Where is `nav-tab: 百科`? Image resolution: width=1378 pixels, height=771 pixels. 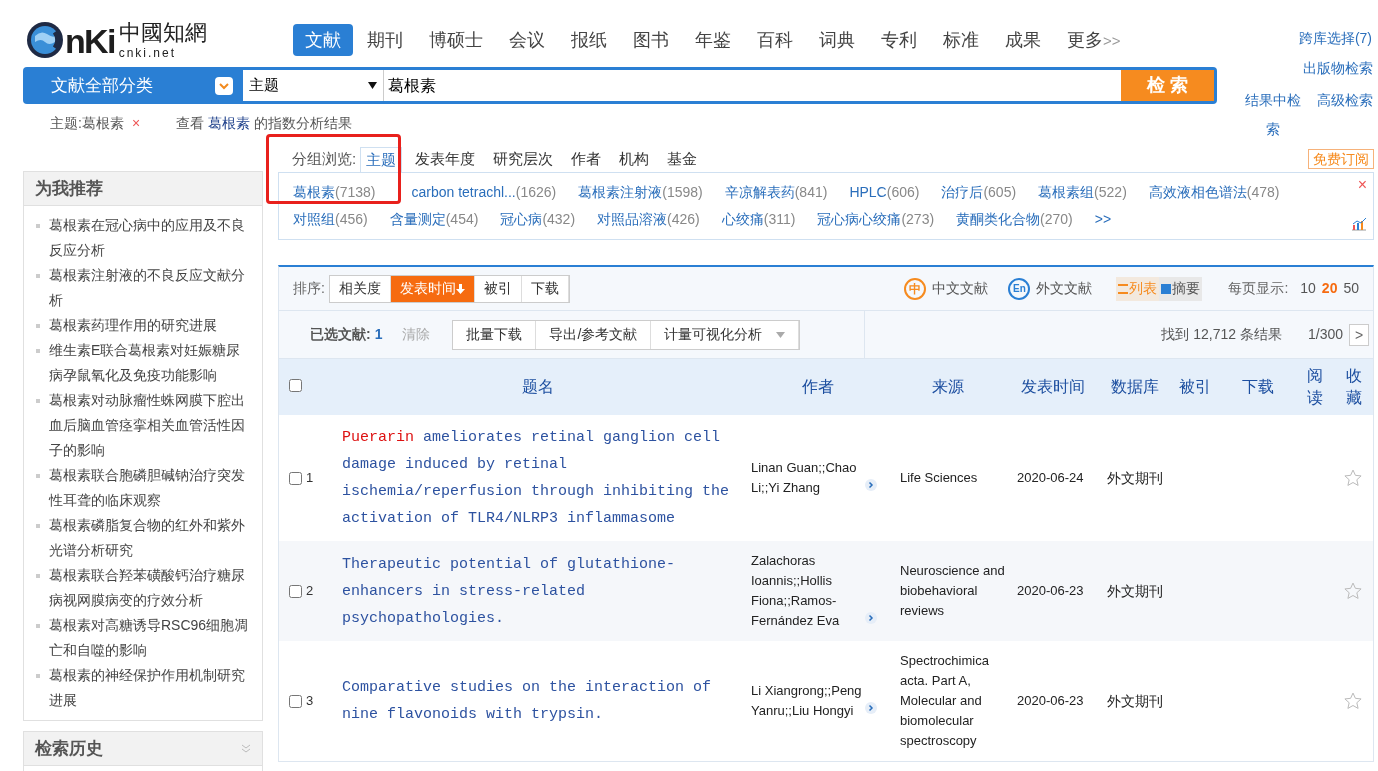
nav-tab: 百科 is located at coordinates (775, 40).